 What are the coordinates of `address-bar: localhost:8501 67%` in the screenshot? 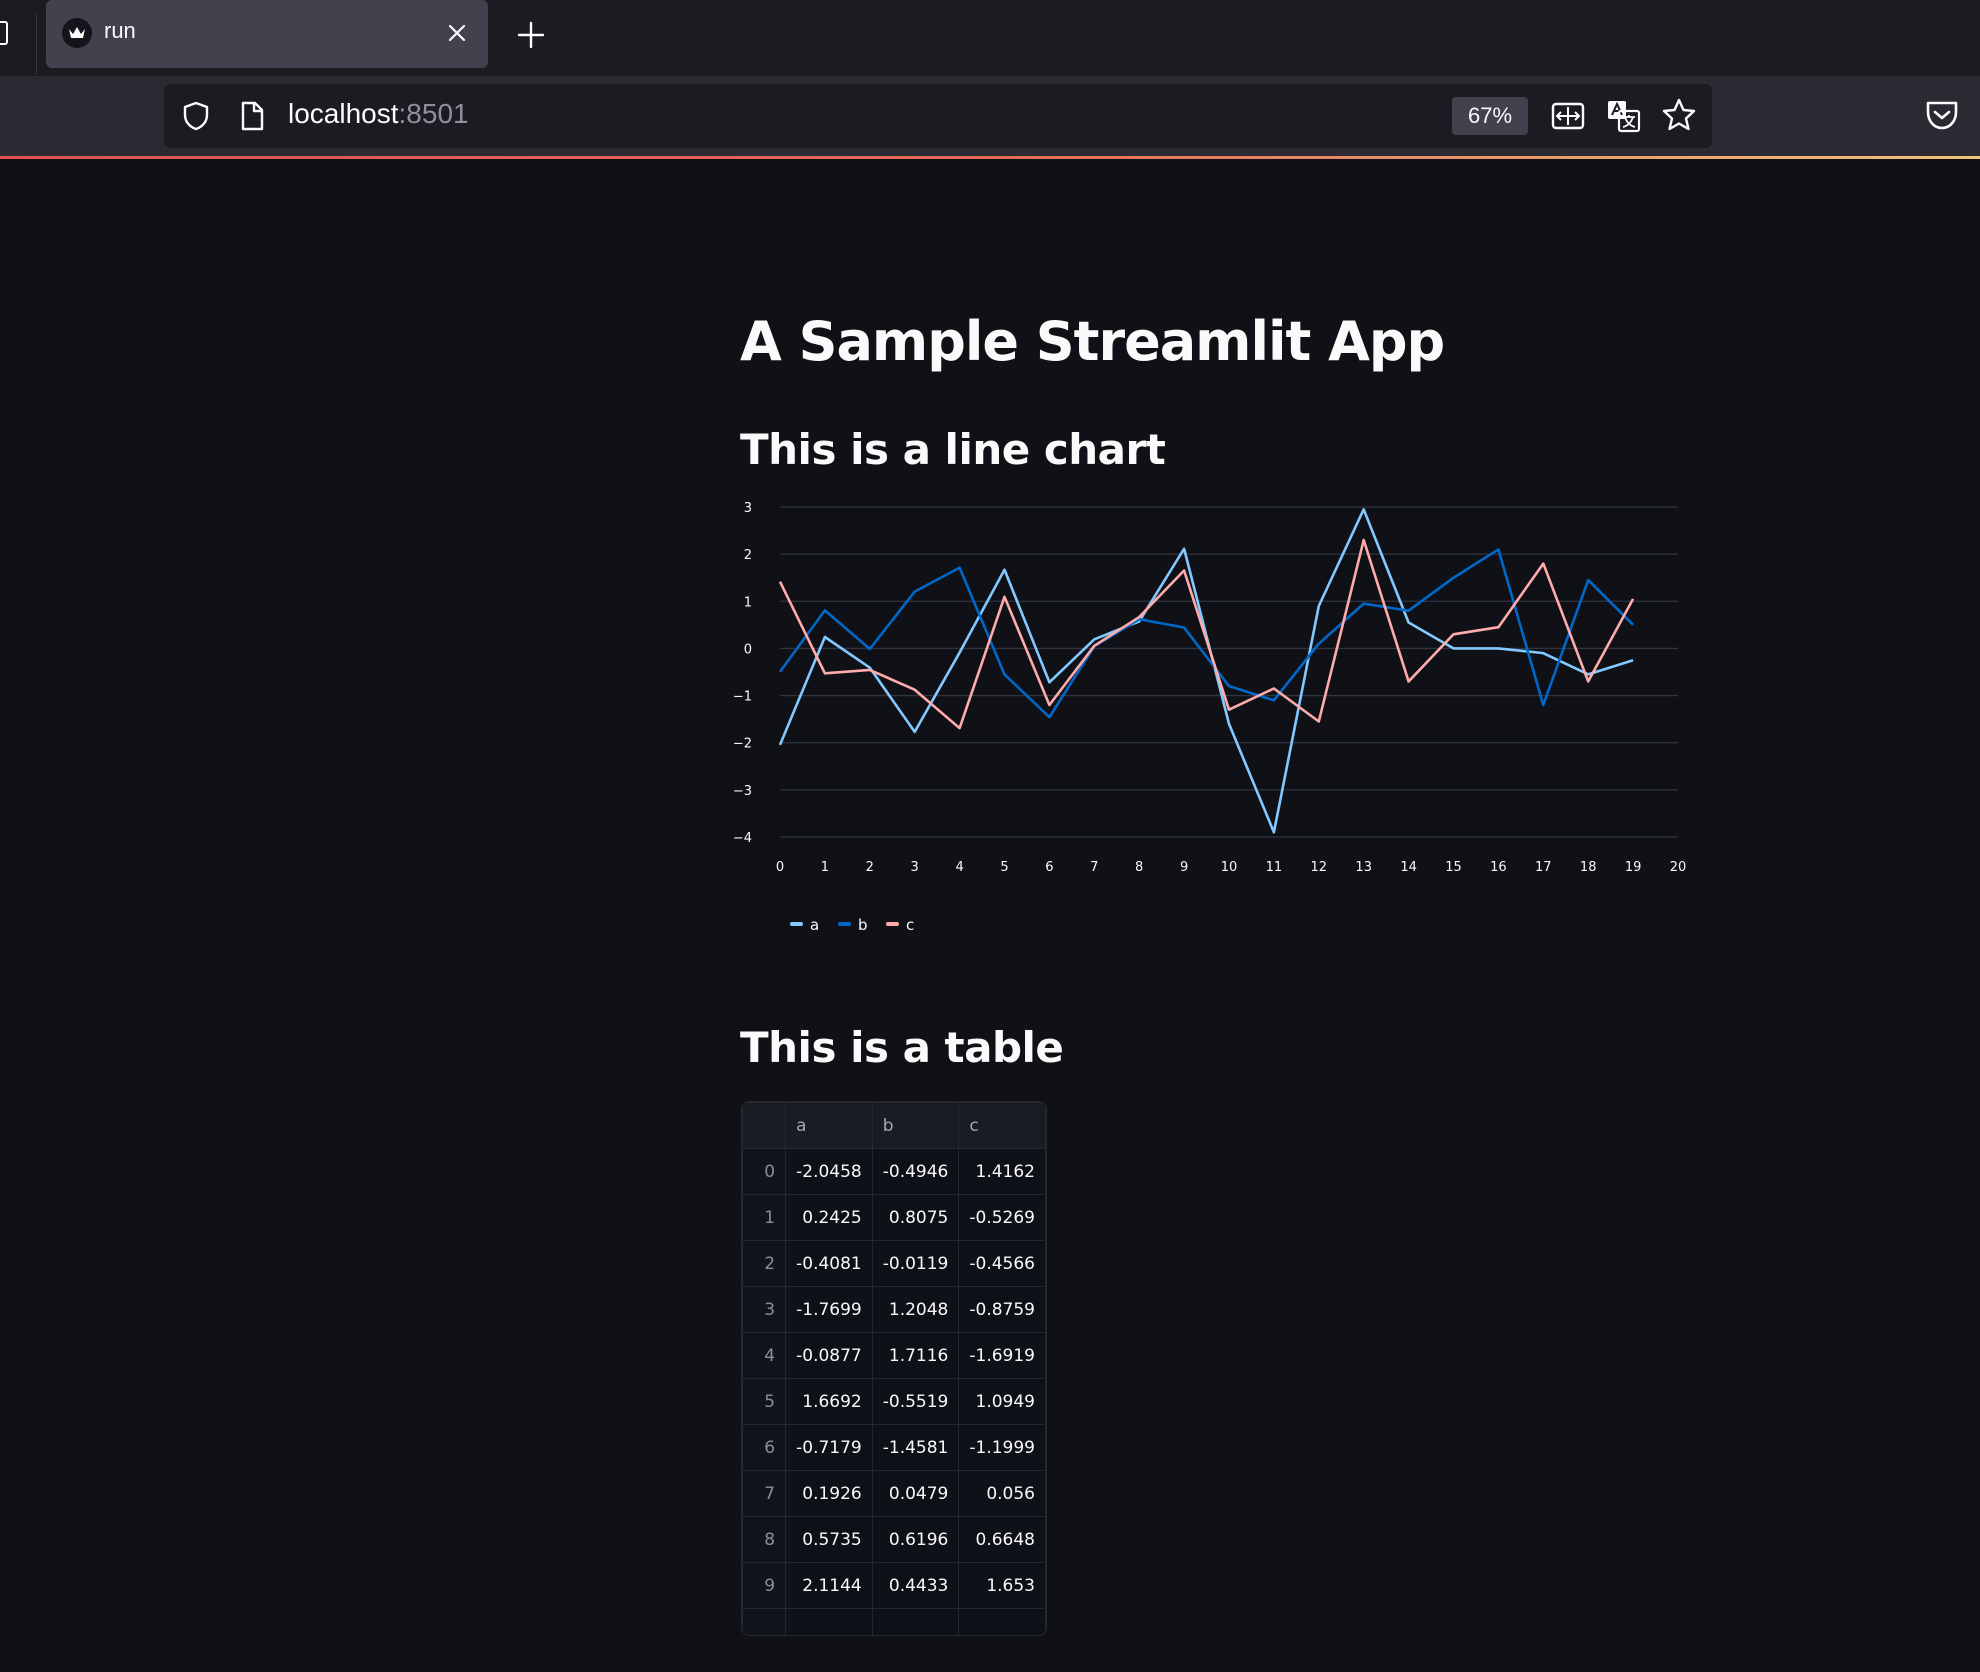 It's located at (938, 116).